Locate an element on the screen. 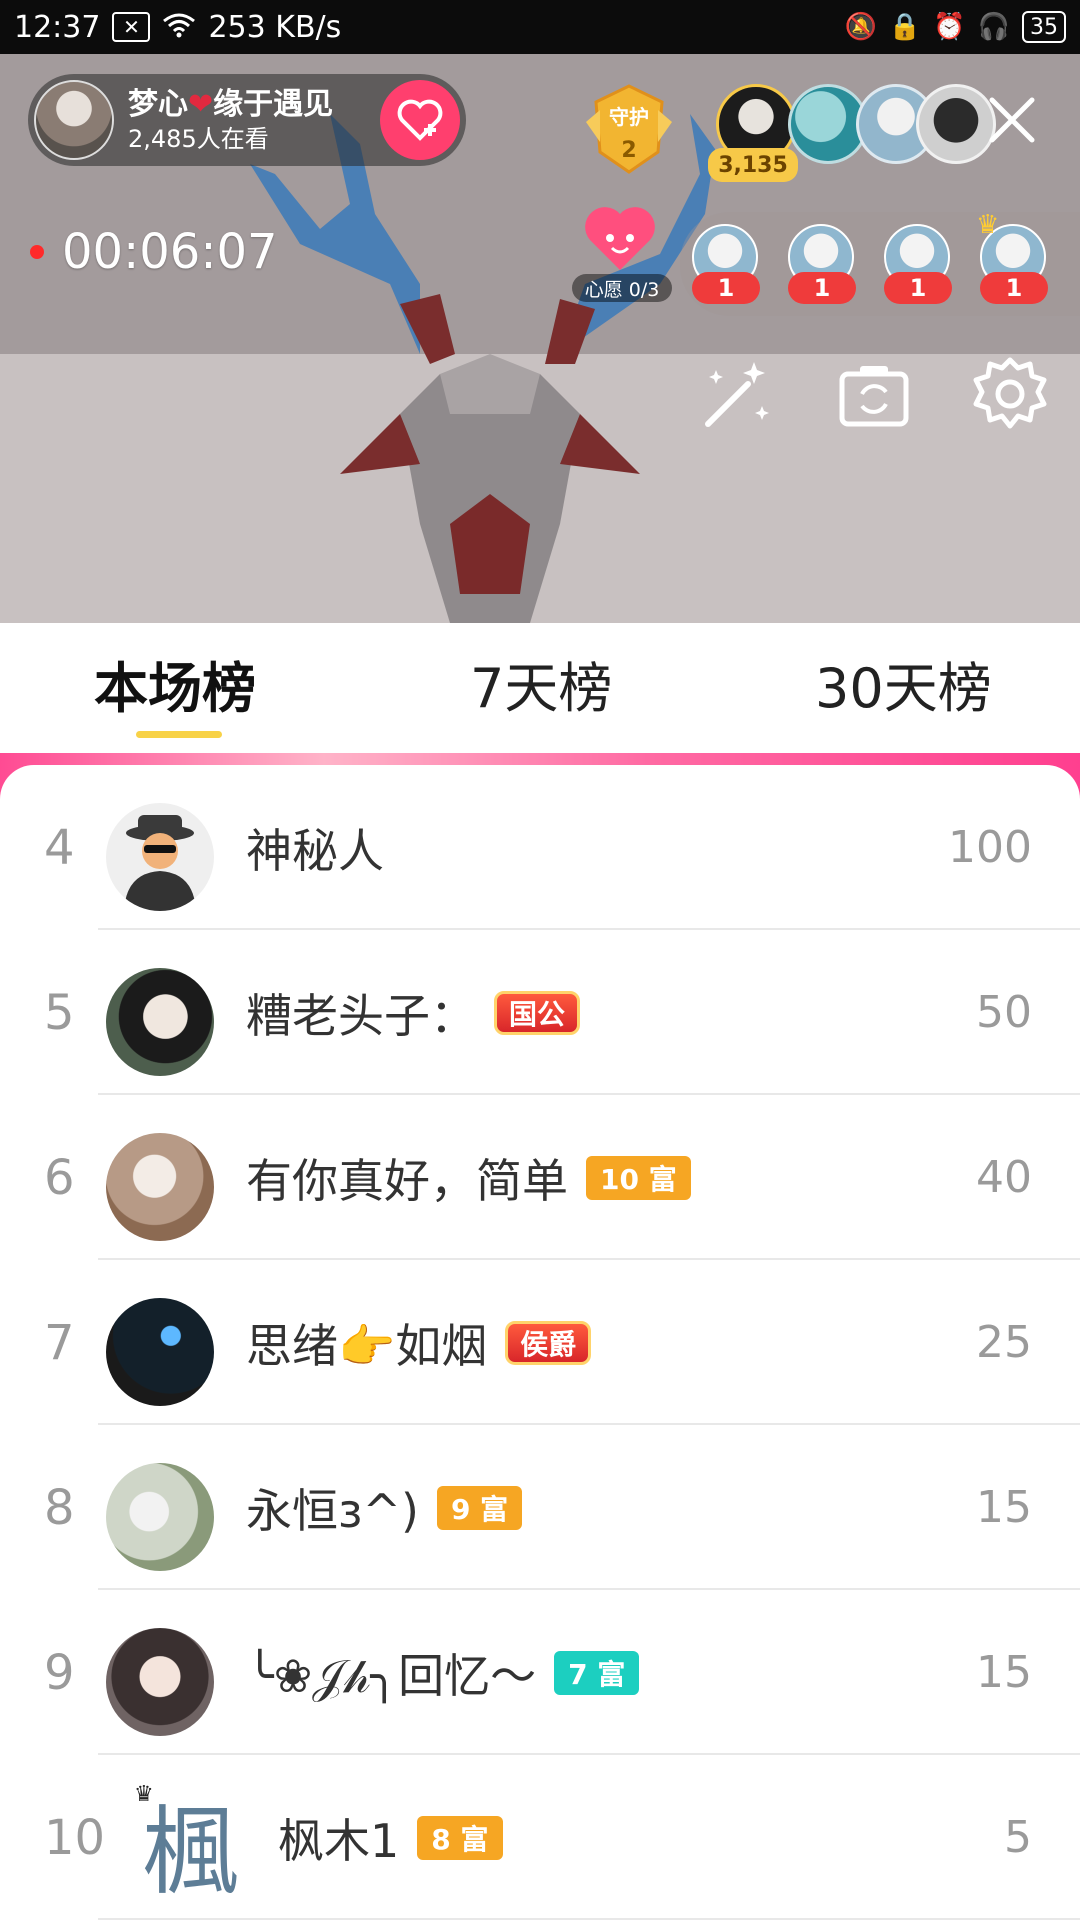 Image resolution: width=1080 pixels, height=1920 pixels. tab-7-days: 7天榜 is located at coordinates (541, 683).